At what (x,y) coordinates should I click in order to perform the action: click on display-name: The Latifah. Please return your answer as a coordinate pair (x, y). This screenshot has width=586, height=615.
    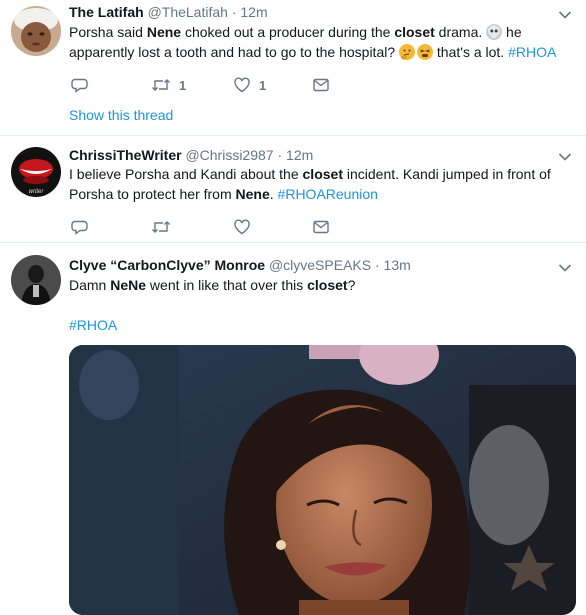
    Looking at the image, I should click on (106, 12).